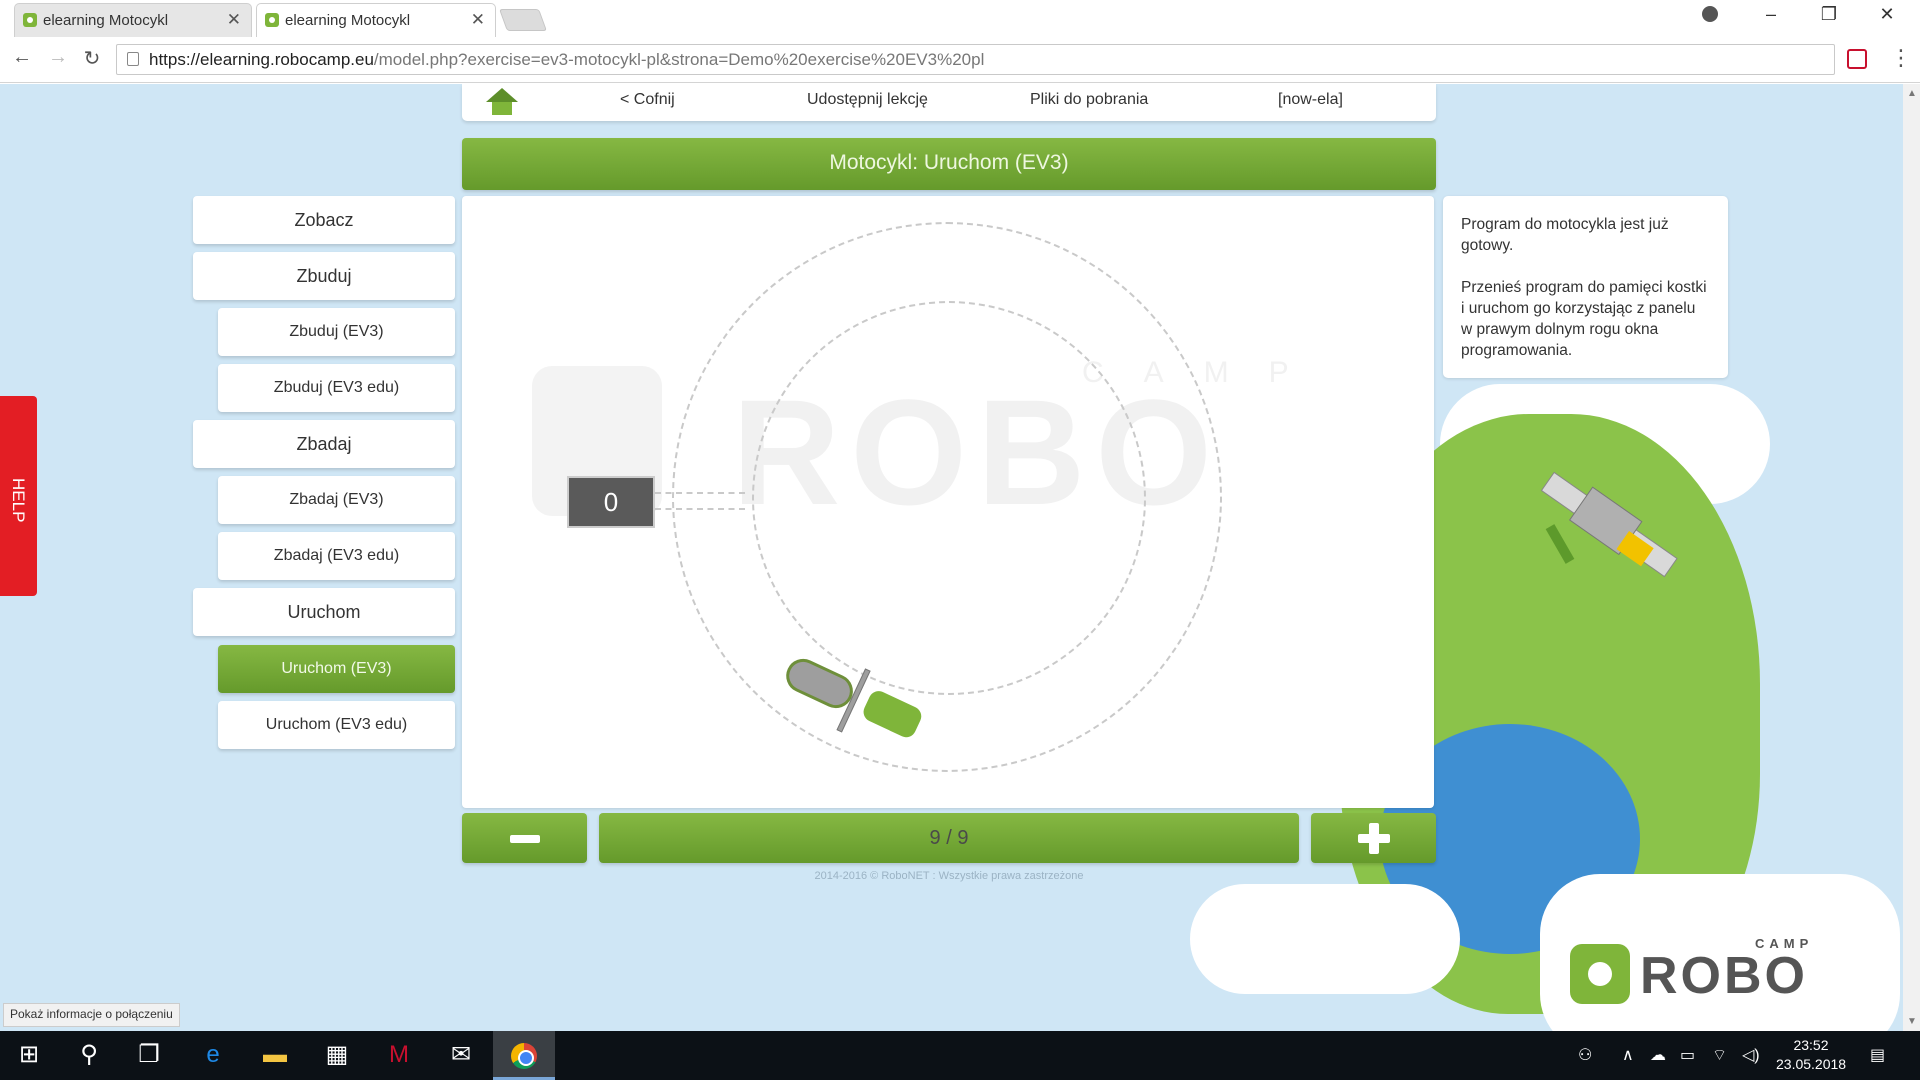 This screenshot has height=1080, width=1920. I want to click on help-tab: HELP, so click(18, 496).